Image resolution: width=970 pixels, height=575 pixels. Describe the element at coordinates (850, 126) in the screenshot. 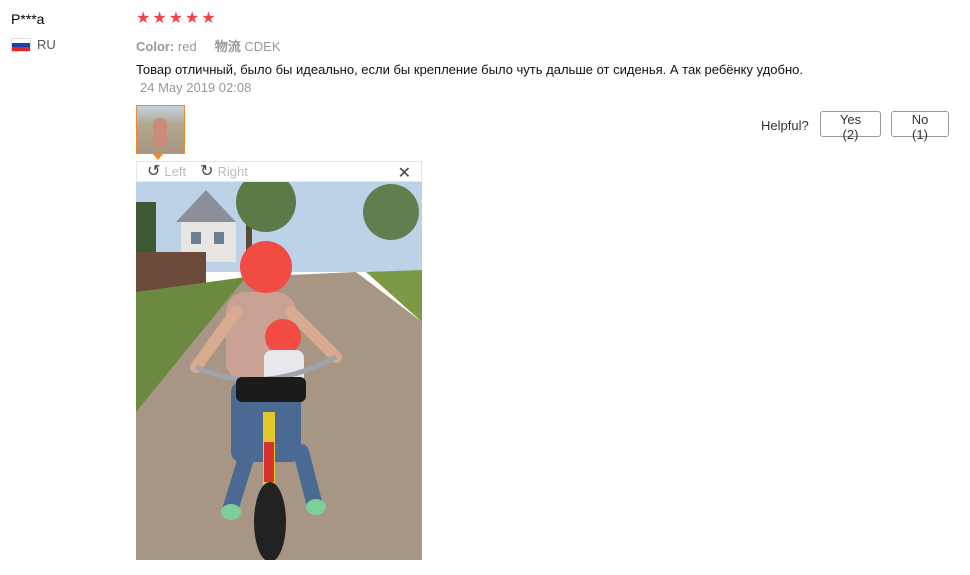

I see `helpful-yes-button: Yes (2)` at that location.